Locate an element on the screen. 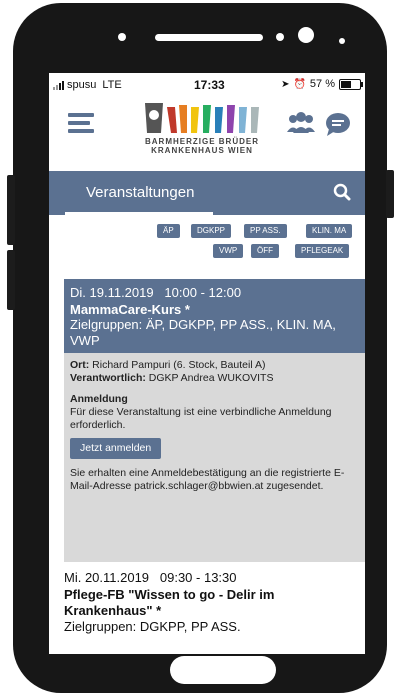 The height and width of the screenshot is (697, 400). battery-text: 57 % is located at coordinates (322, 84).